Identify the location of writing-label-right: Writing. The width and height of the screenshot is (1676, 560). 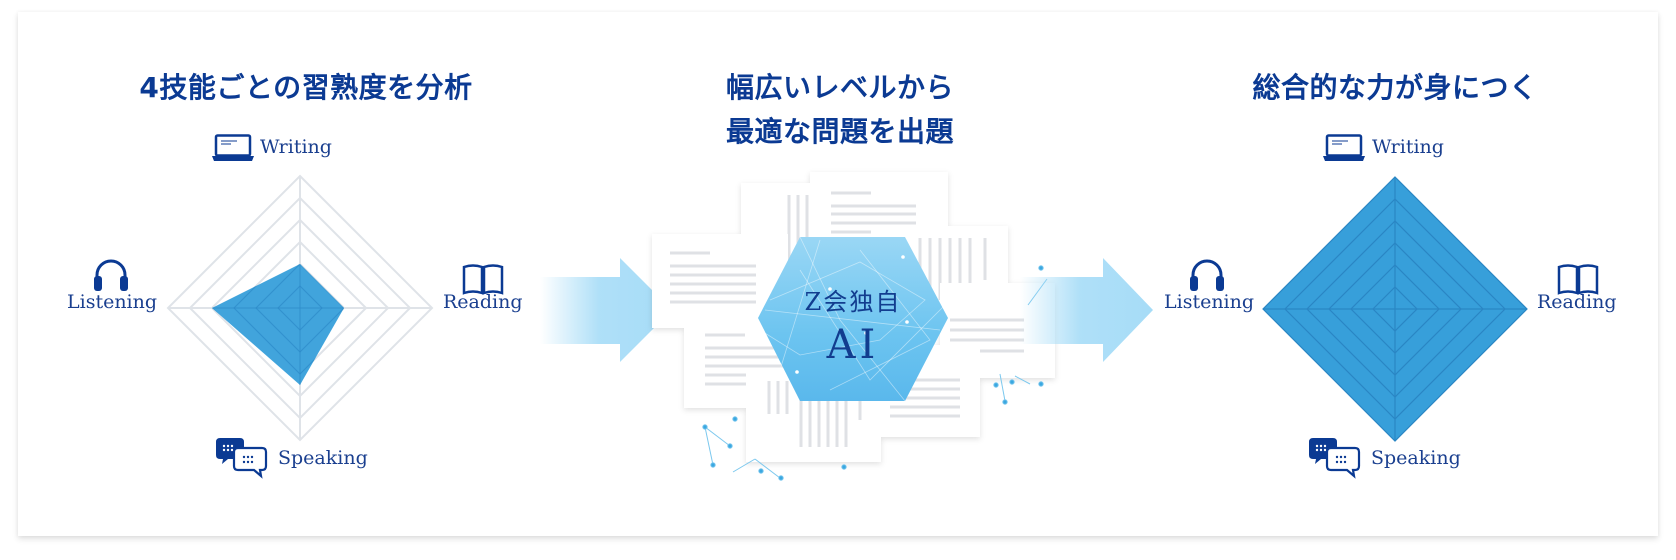
(1408, 147).